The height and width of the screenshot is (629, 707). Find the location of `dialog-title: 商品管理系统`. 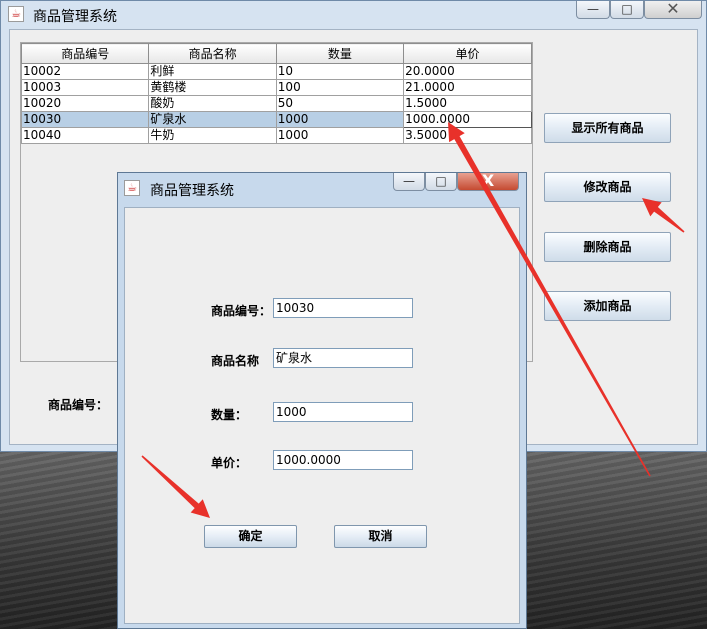

dialog-title: 商品管理系统 is located at coordinates (192, 191).